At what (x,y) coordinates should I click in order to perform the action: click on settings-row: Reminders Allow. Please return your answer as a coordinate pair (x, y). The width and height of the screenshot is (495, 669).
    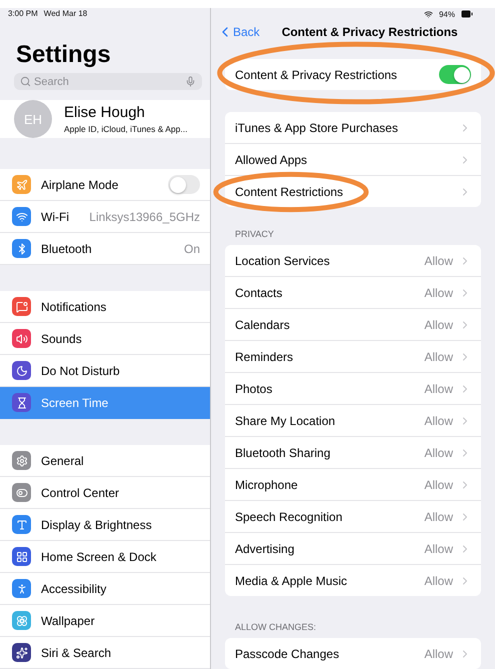
    Looking at the image, I should click on (353, 356).